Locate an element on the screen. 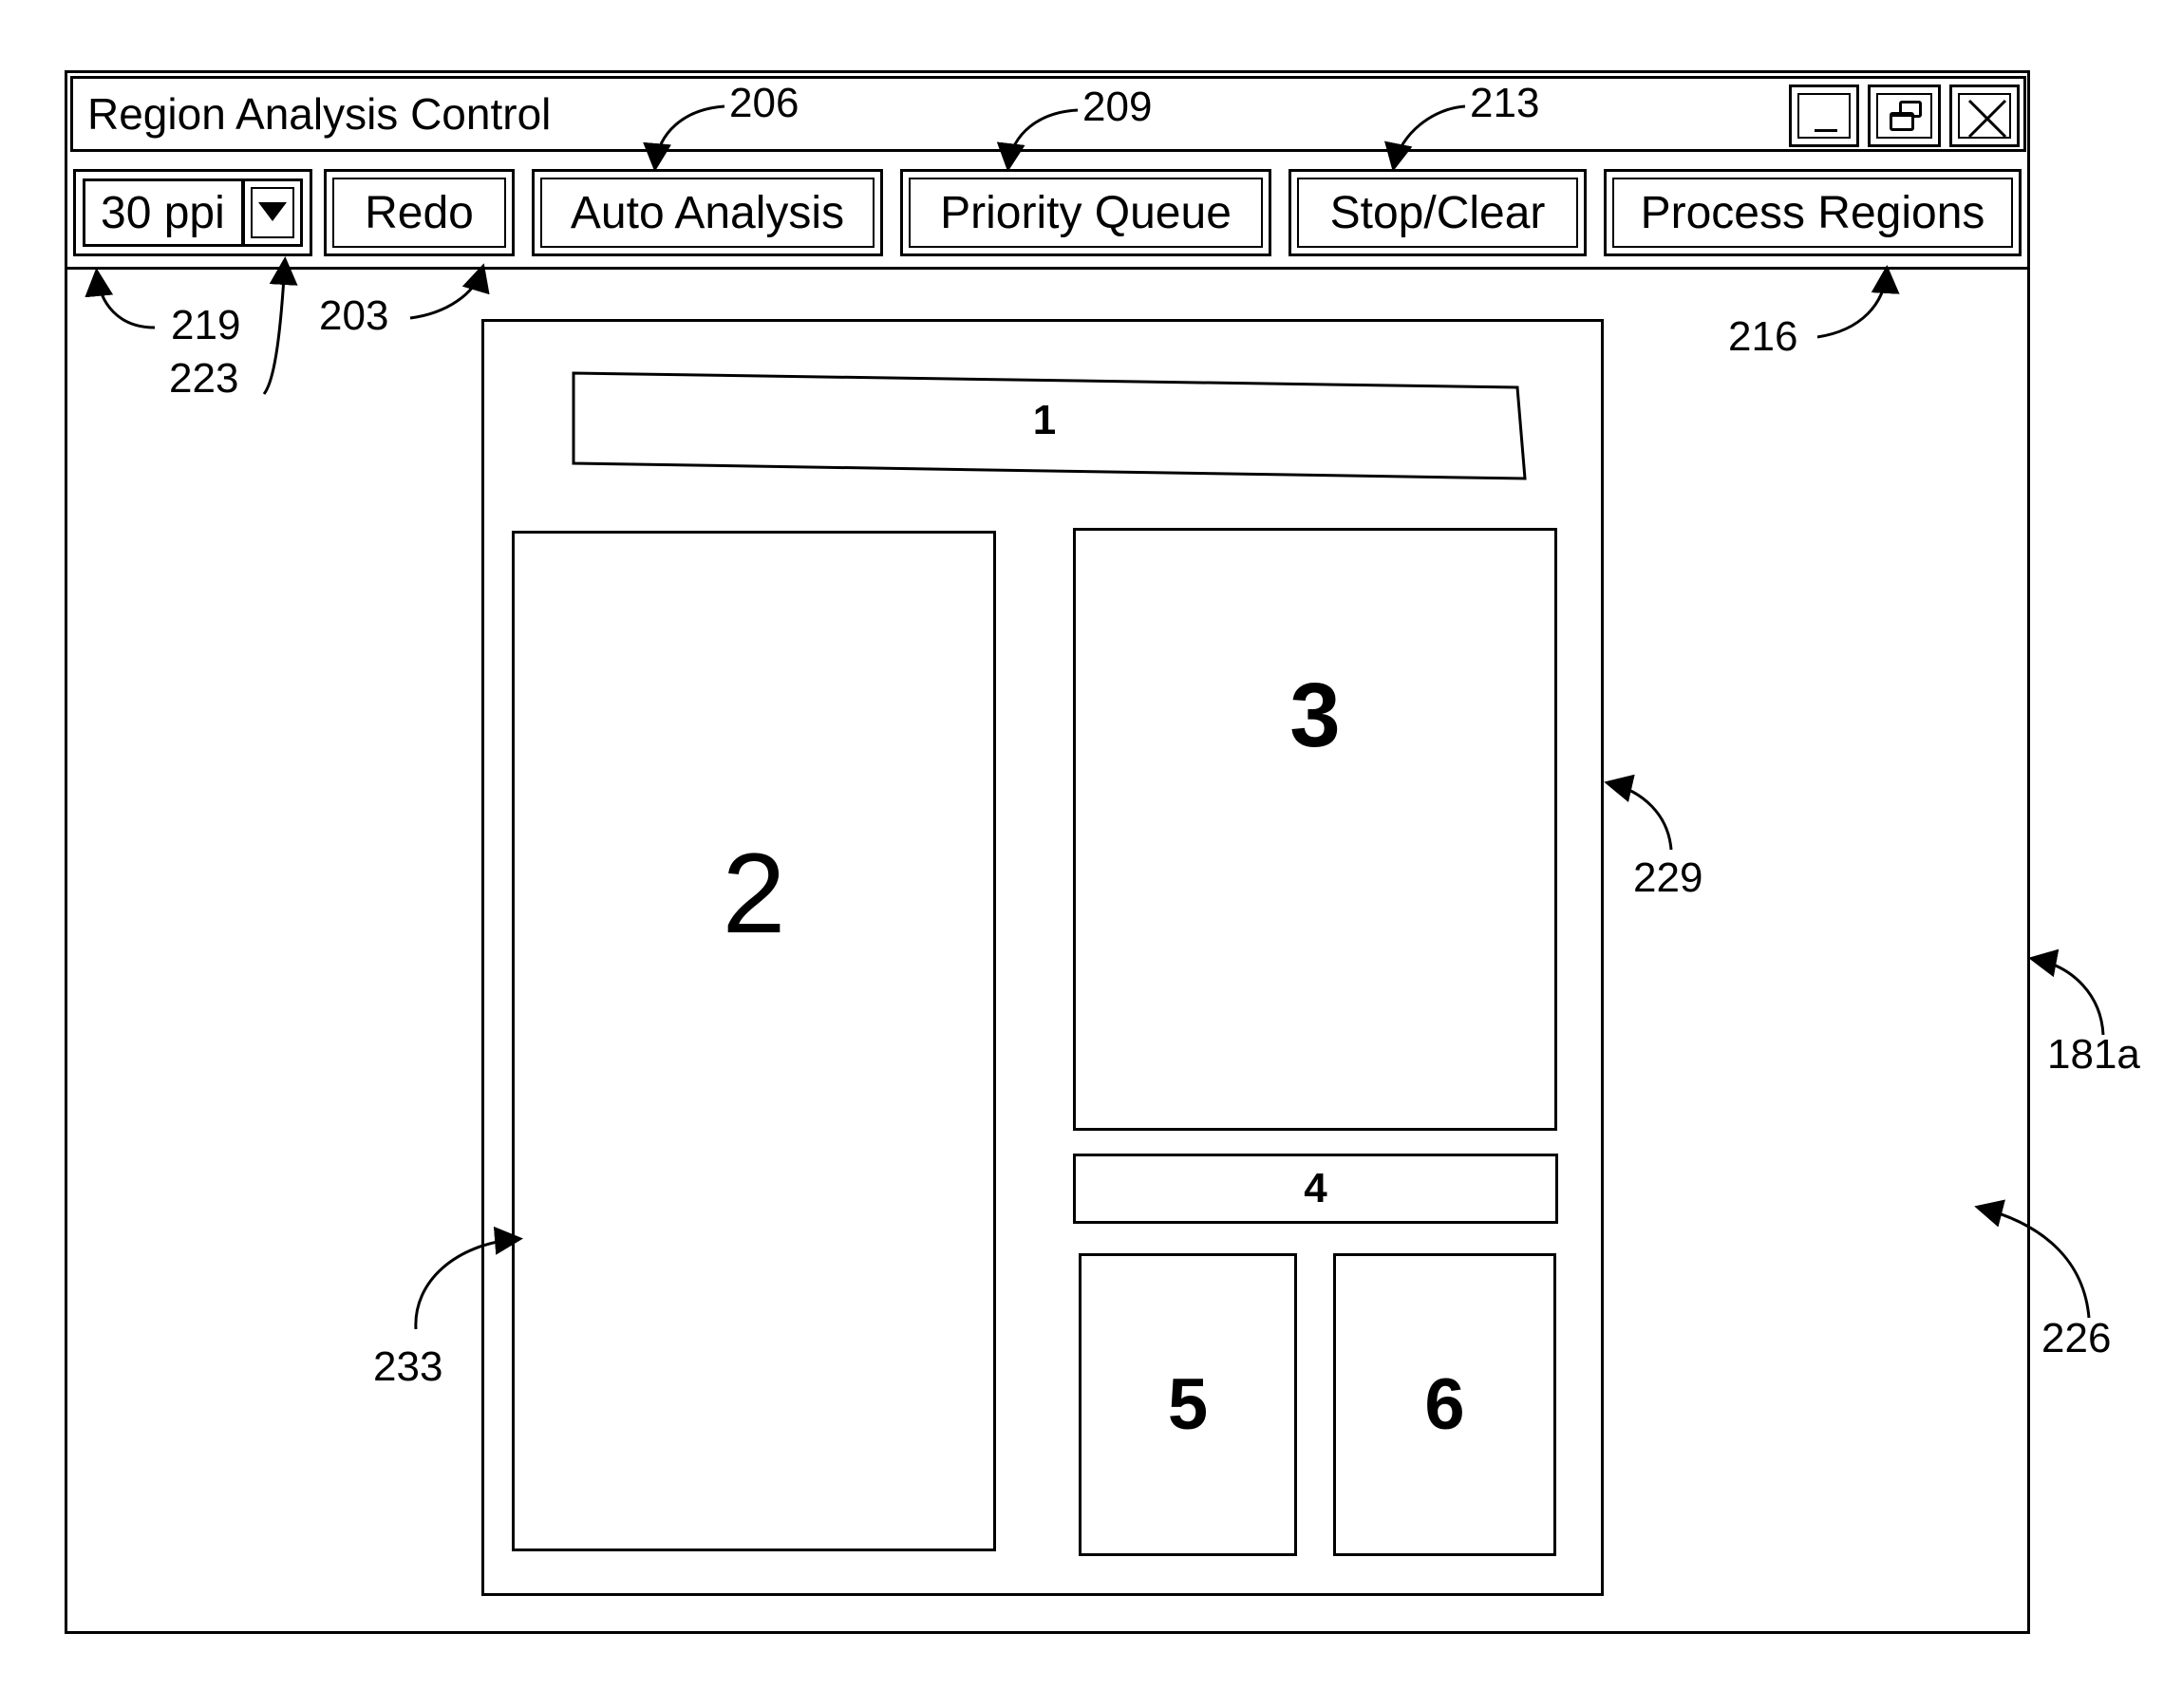 Image resolution: width=2182 pixels, height=1708 pixels. close-button is located at coordinates (1984, 115).